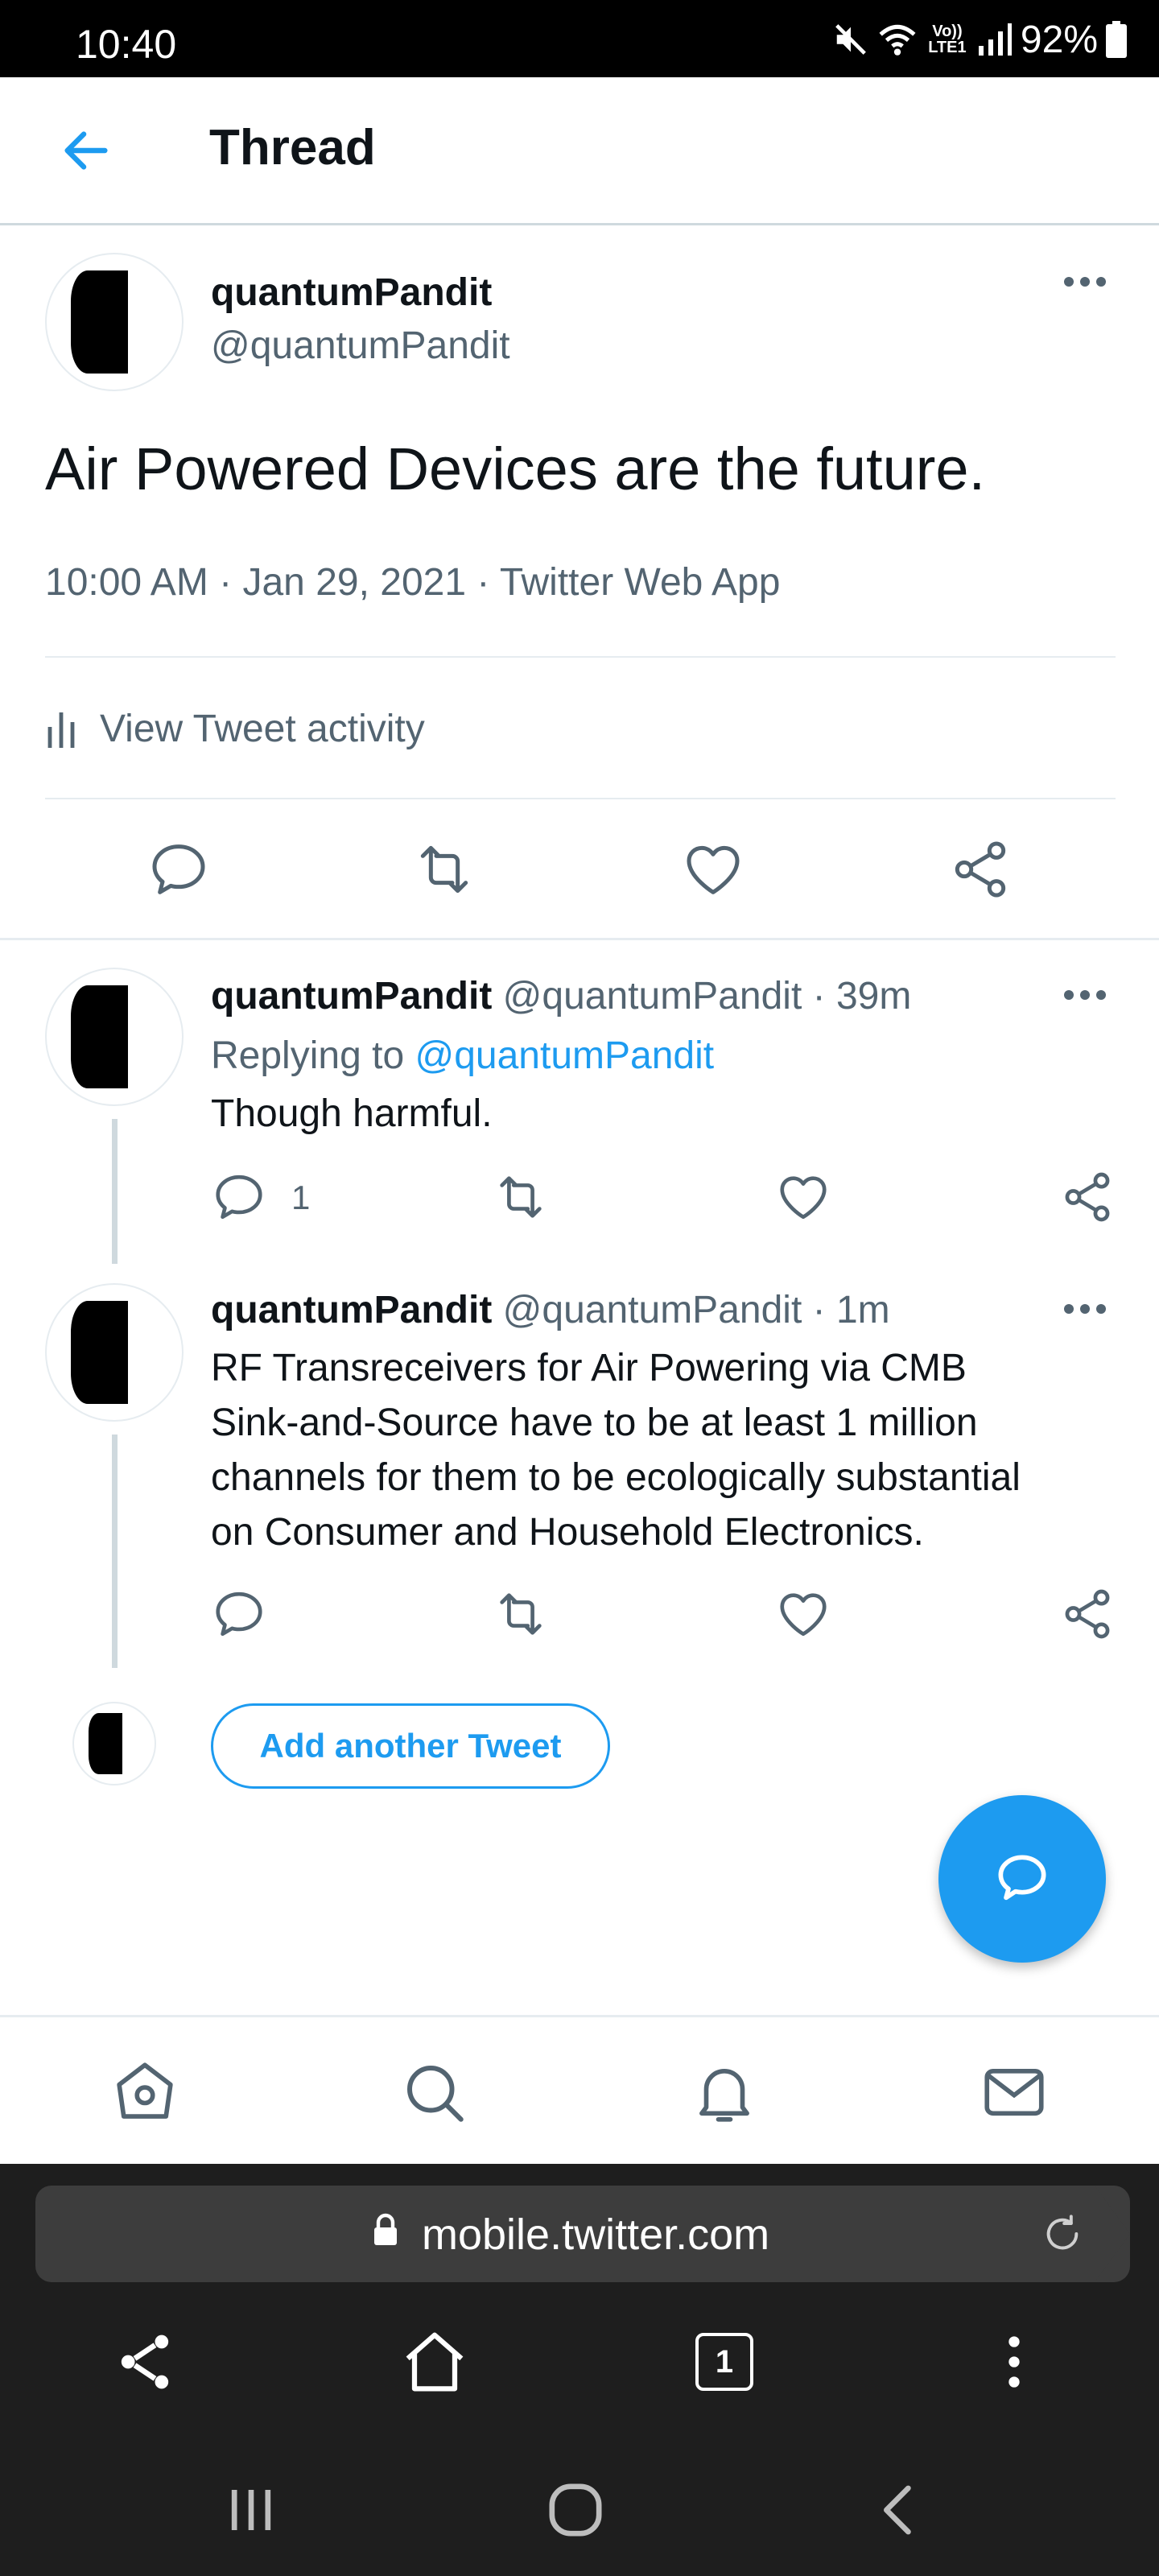 This screenshot has height=2576, width=1159. Describe the element at coordinates (873, 996) in the screenshot. I see `timestamp: 39m` at that location.